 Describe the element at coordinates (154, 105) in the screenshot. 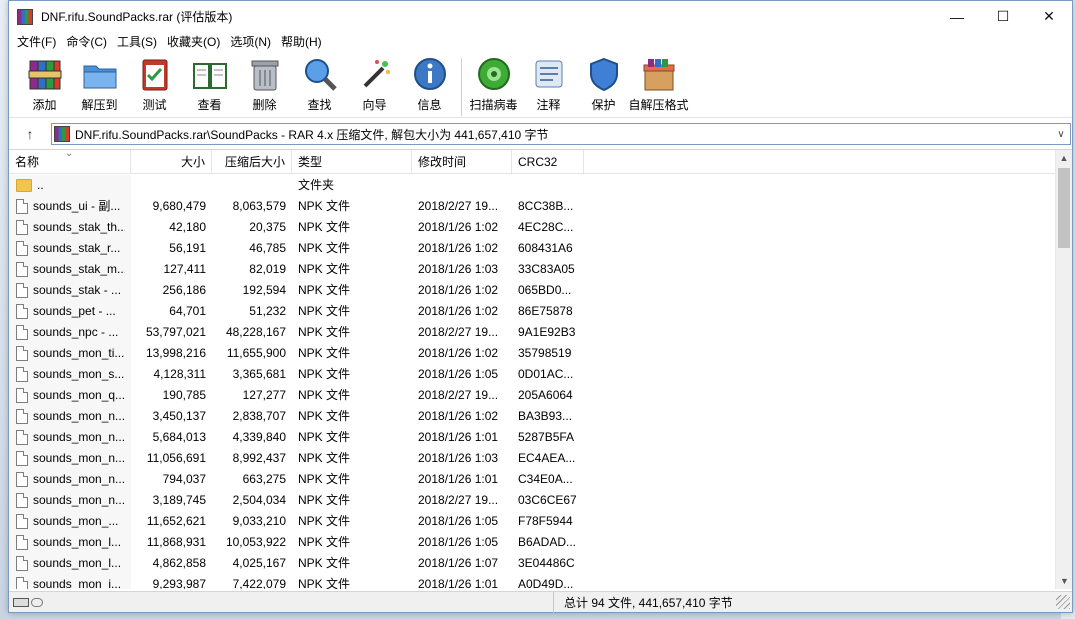

I see `test-label: 测试` at that location.